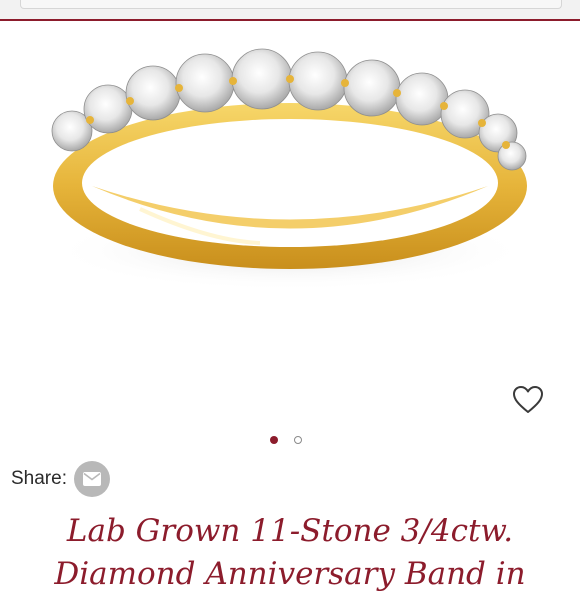  Describe the element at coordinates (286, 441) in the screenshot. I see `carousel-dots` at that location.